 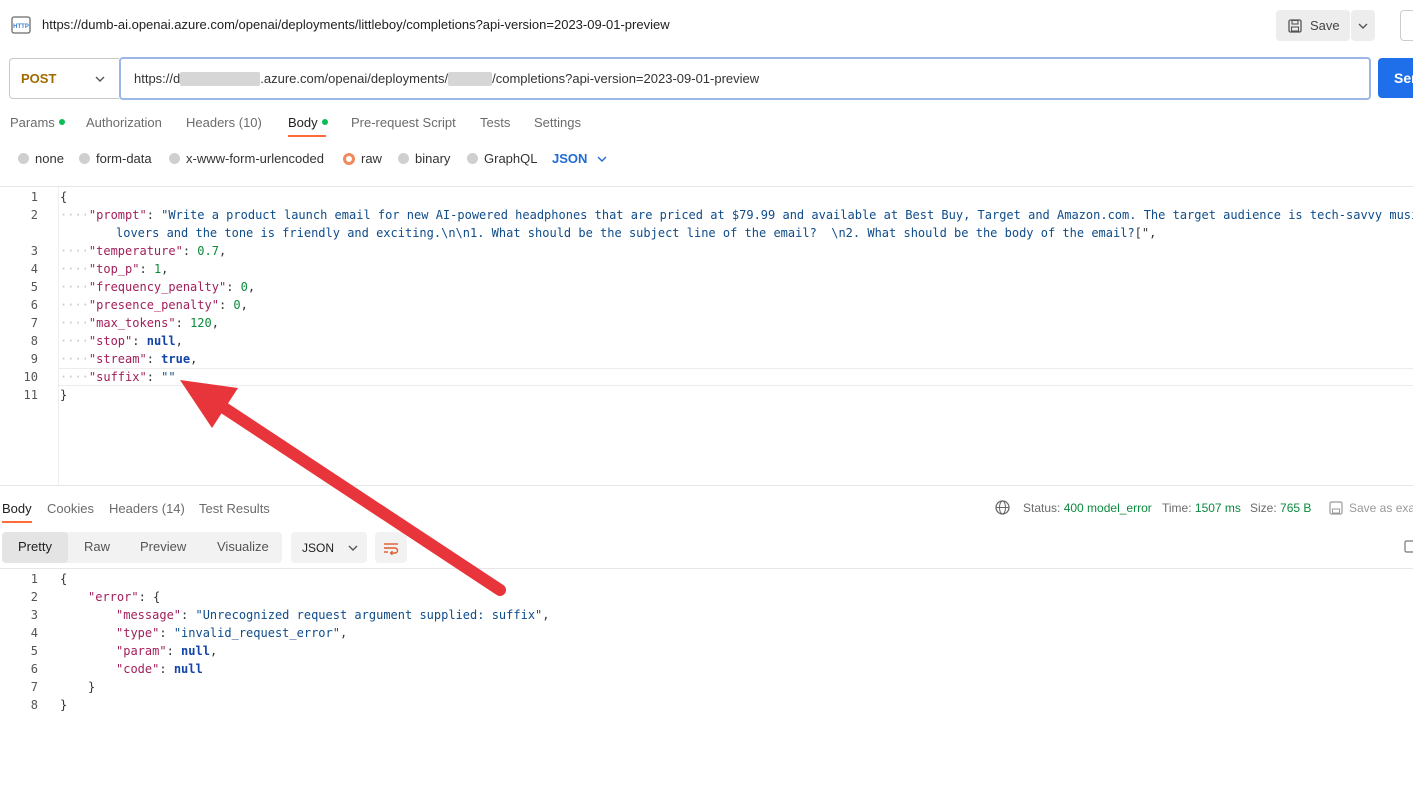 I want to click on radio-none: none, so click(x=41, y=158).